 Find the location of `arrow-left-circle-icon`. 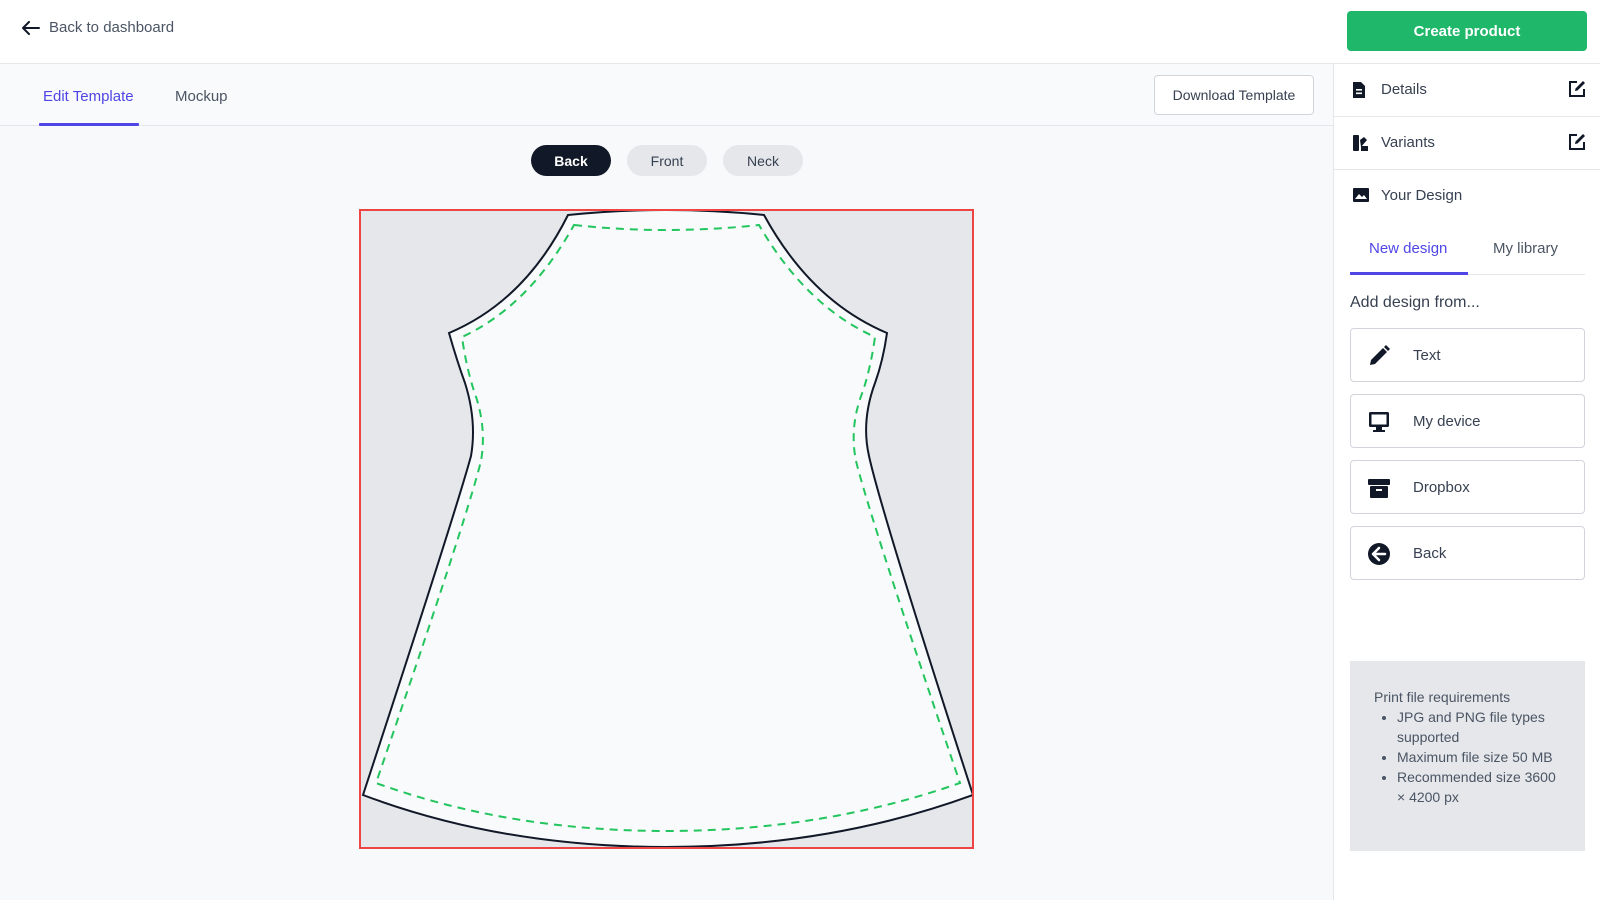

arrow-left-circle-icon is located at coordinates (1379, 554).